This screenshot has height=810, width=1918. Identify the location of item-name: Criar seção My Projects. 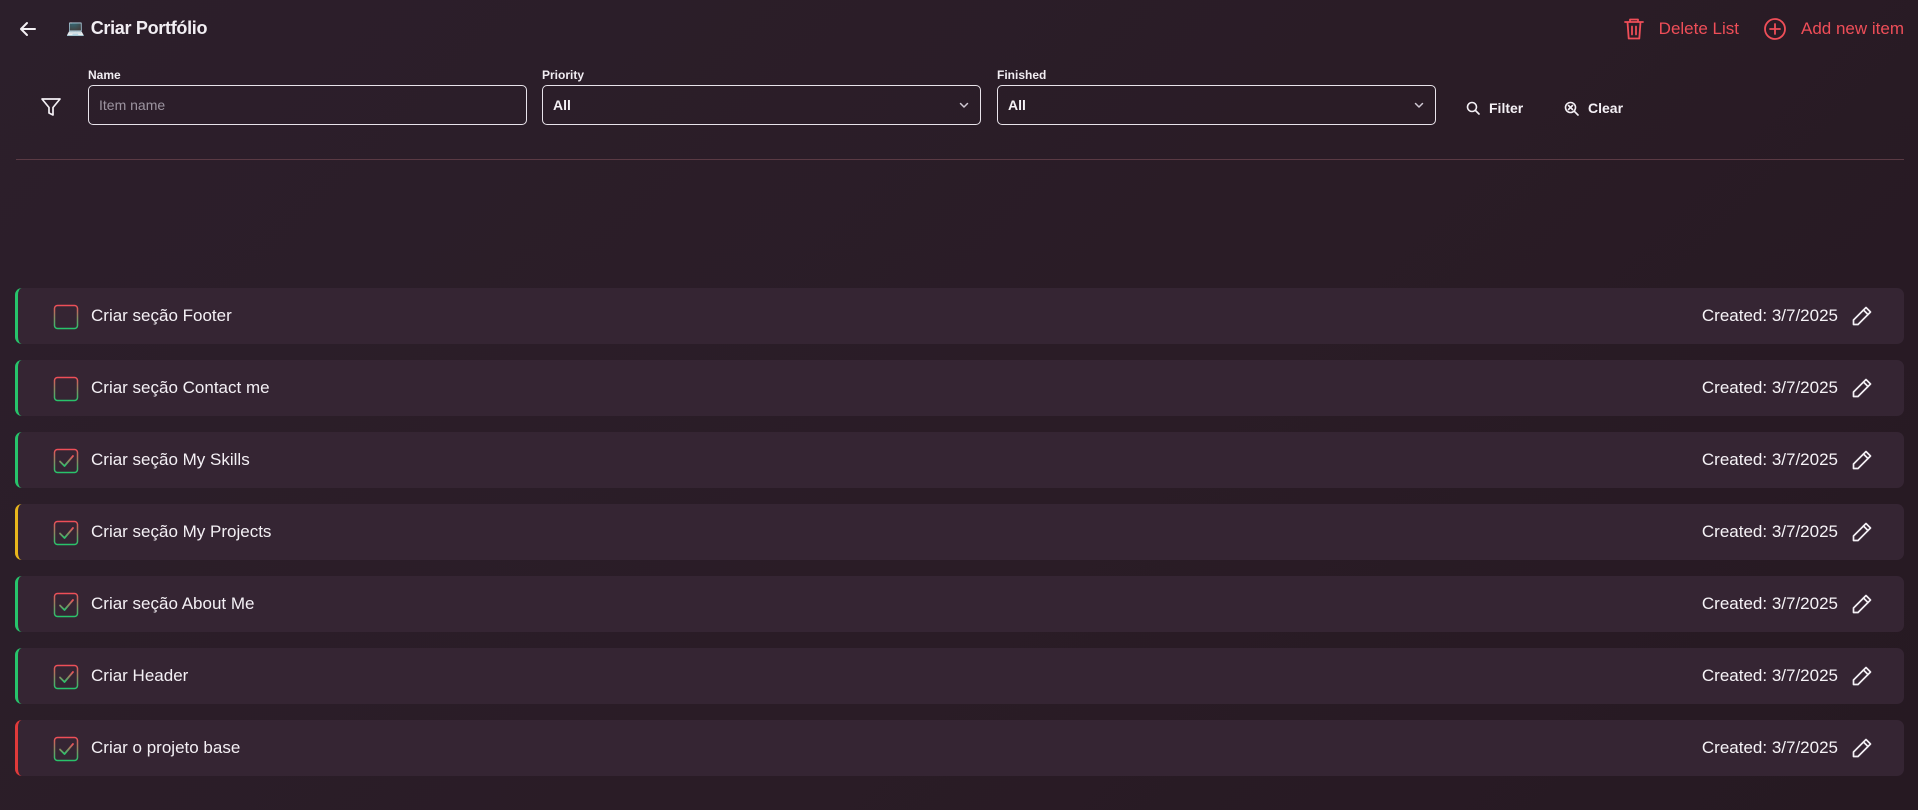
(181, 531).